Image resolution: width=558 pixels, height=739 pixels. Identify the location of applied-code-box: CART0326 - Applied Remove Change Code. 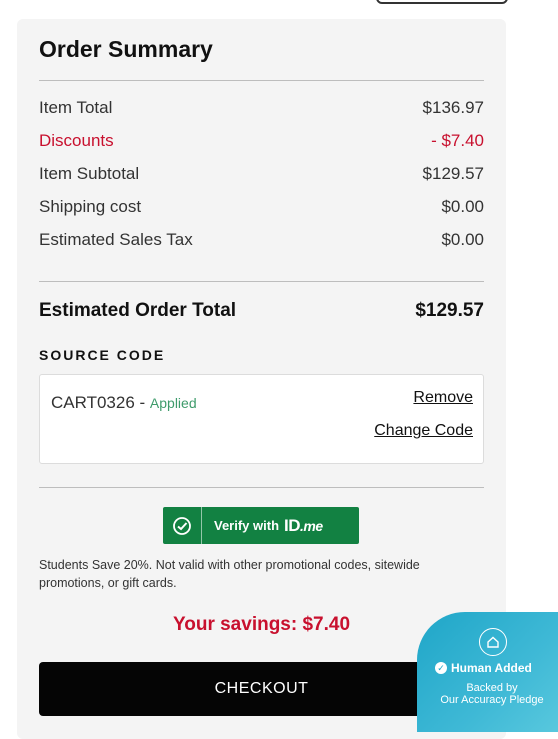
(261, 419).